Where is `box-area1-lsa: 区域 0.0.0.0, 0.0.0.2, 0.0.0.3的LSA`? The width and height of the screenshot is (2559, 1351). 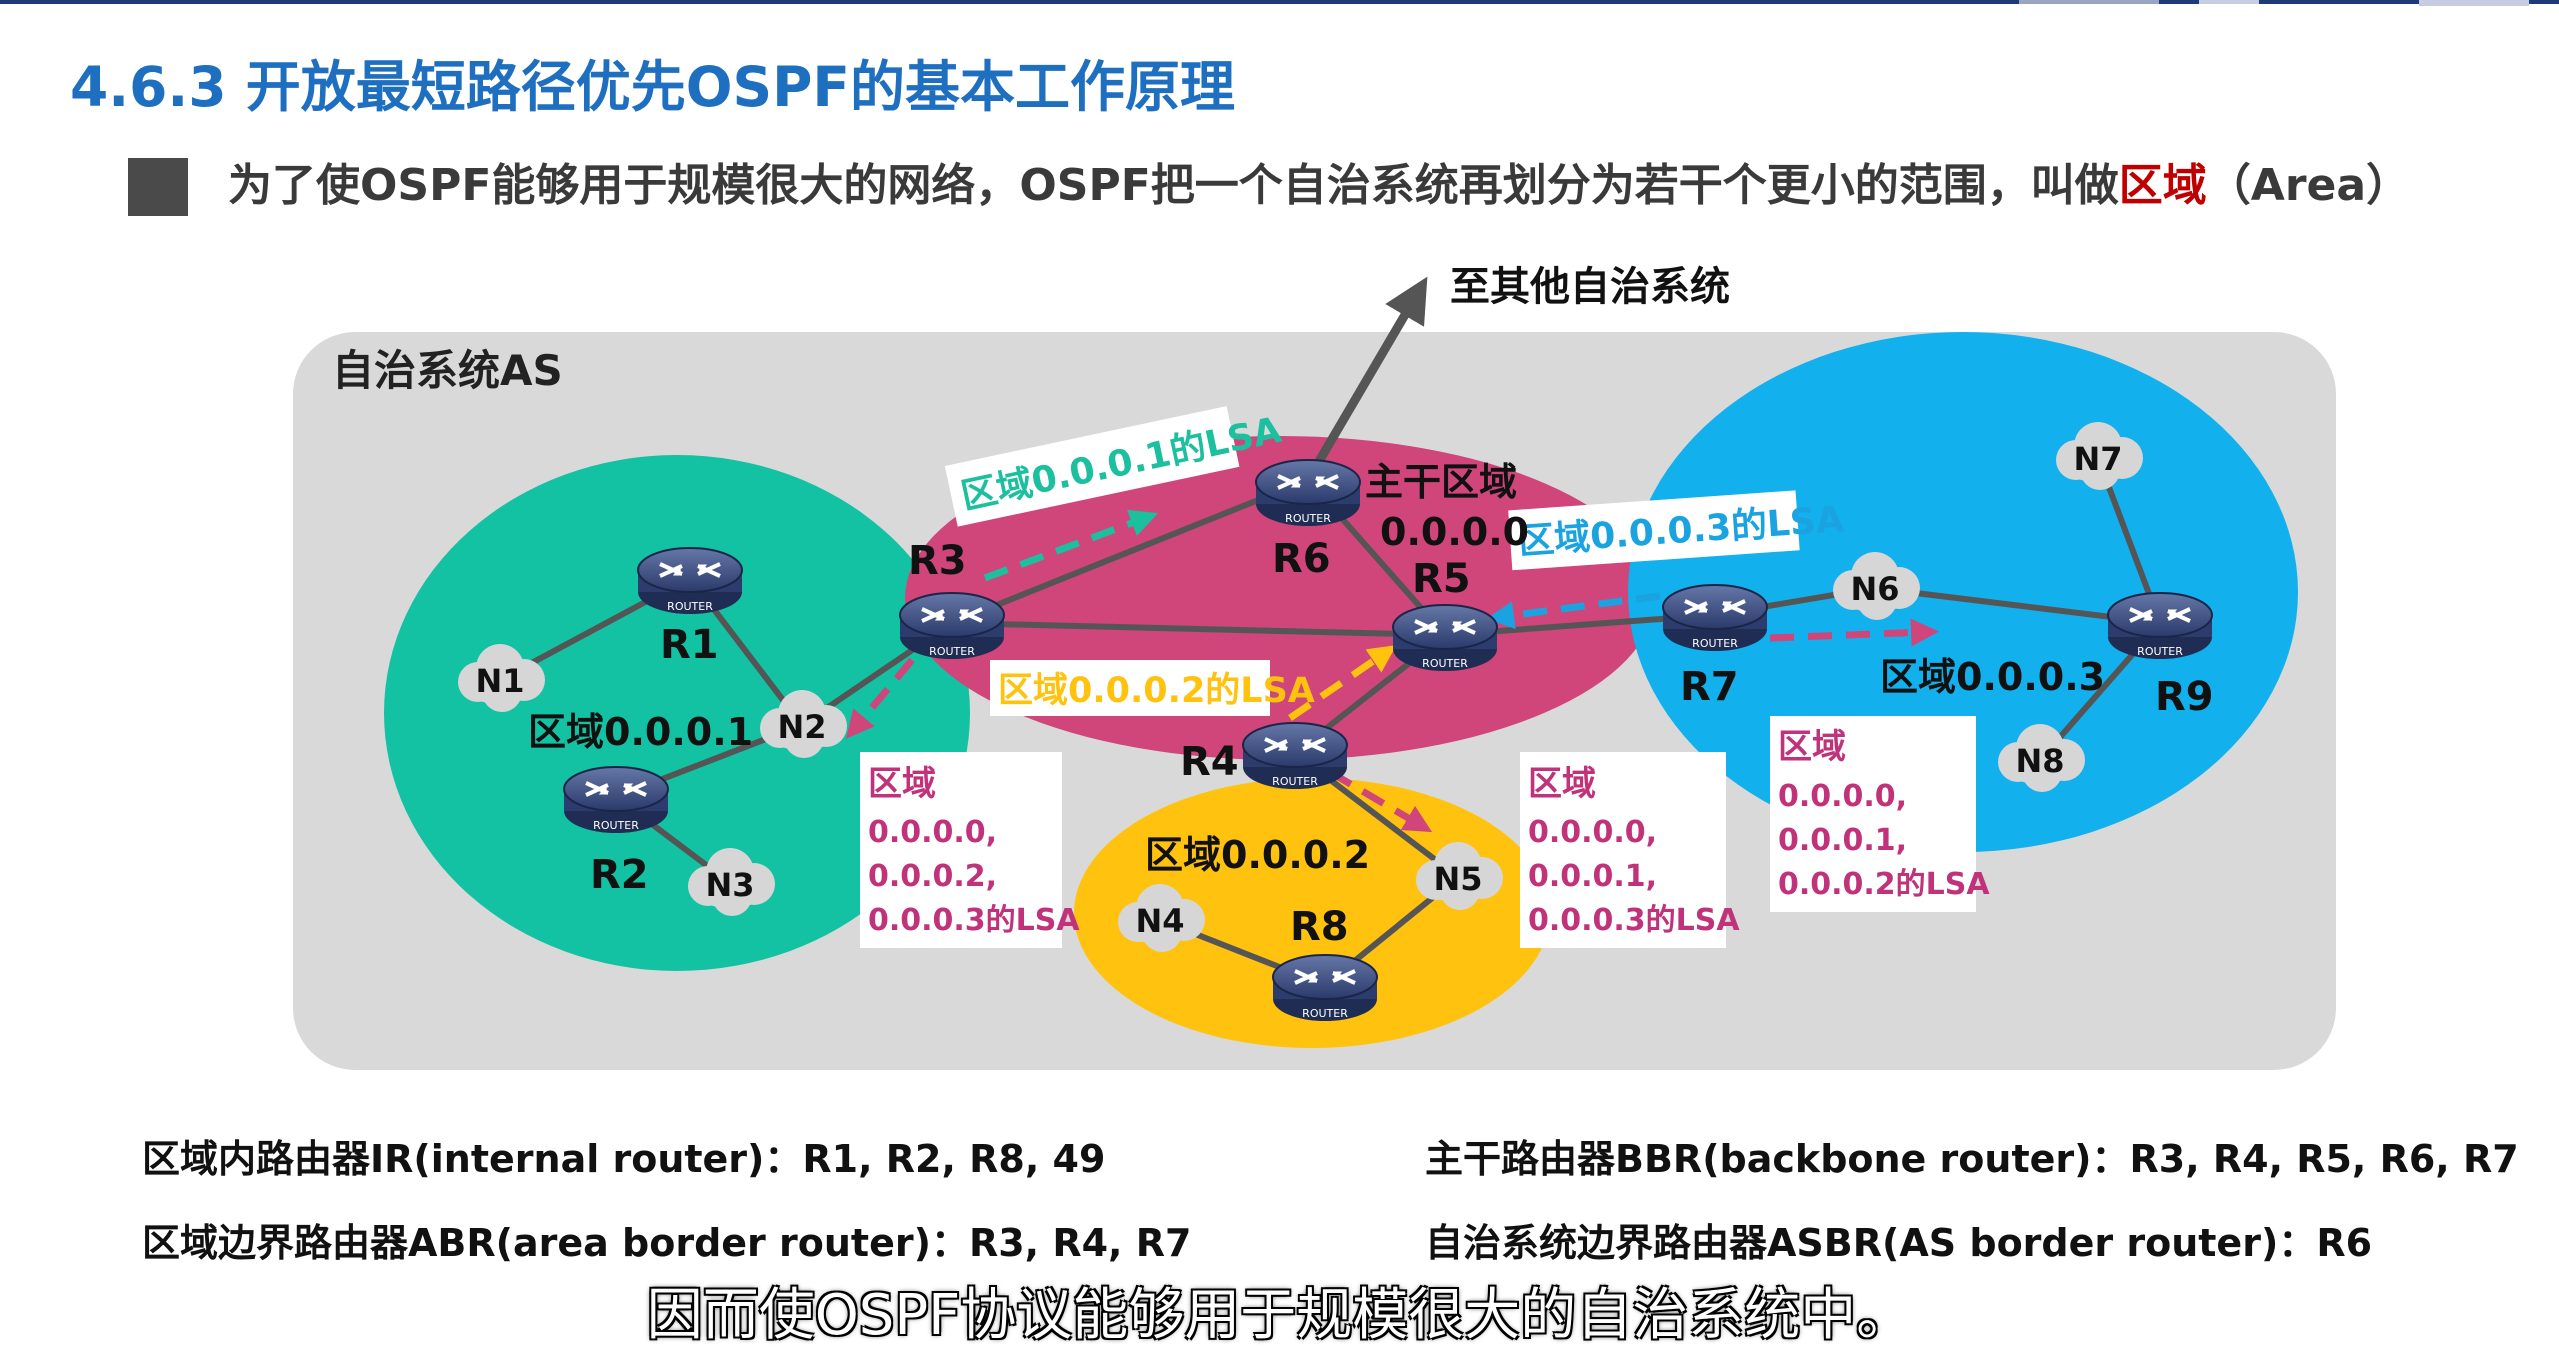
box-area1-lsa: 区域 0.0.0.0, 0.0.0.2, 0.0.0.3的LSA is located at coordinates (970, 850).